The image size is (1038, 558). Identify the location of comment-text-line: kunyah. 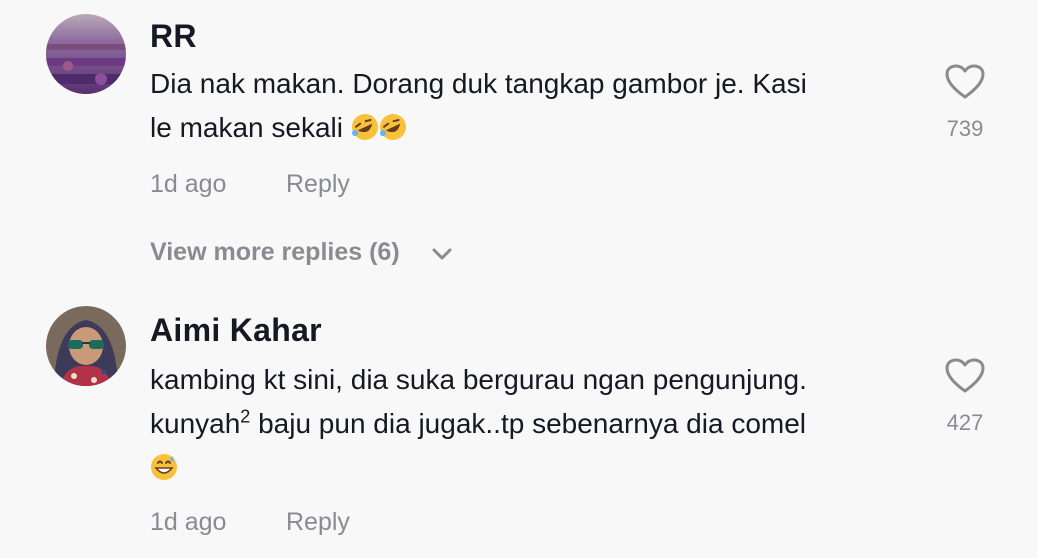
(195, 423).